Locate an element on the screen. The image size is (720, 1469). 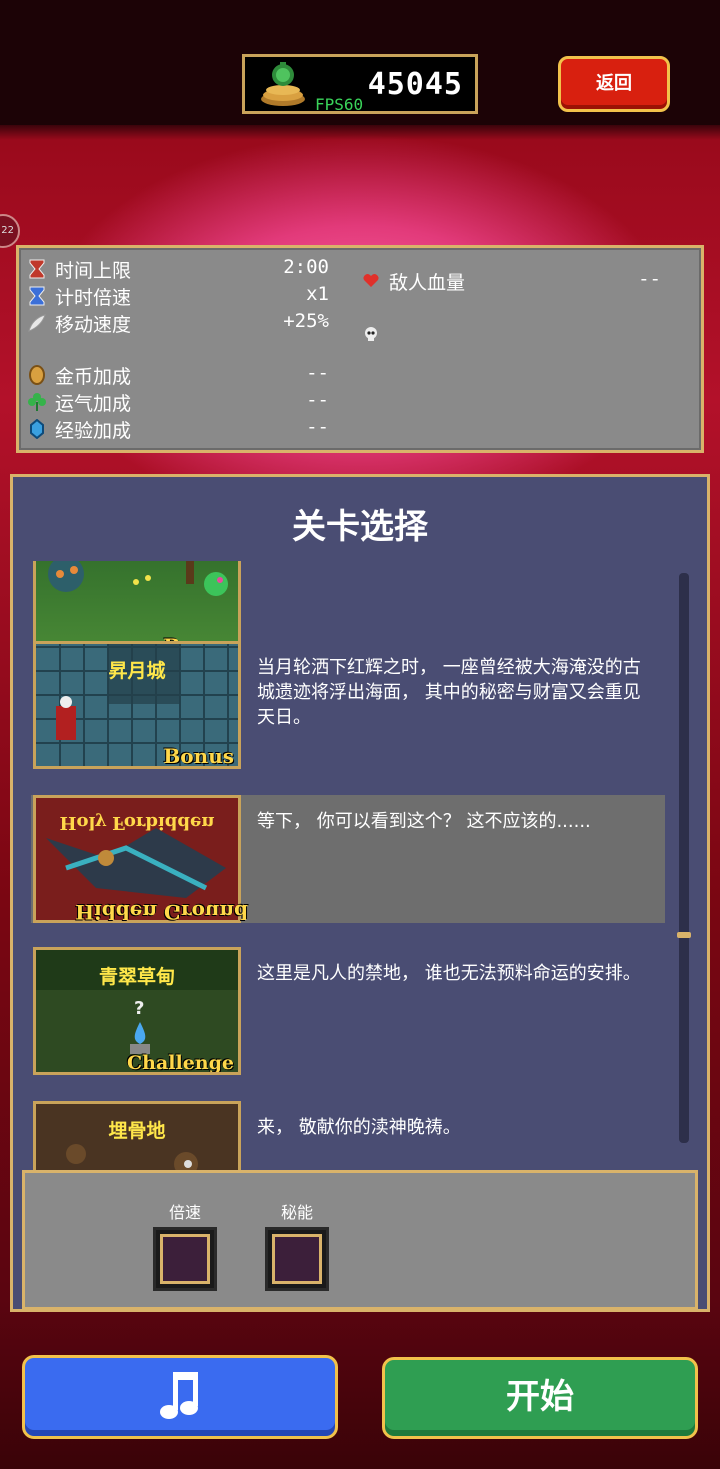
stat-time-limit: 时间上限 2:00 is located at coordinates (178, 269).